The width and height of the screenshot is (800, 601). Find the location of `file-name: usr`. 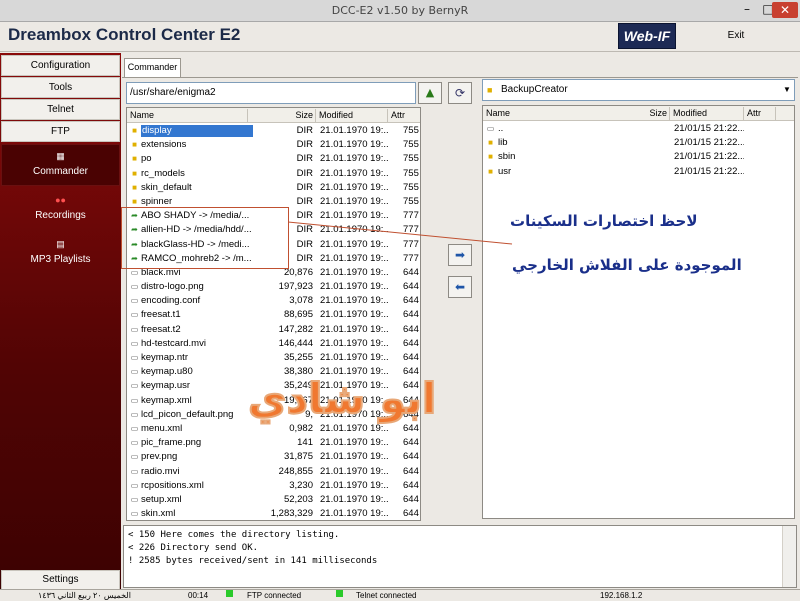

file-name: usr is located at coordinates (505, 171).